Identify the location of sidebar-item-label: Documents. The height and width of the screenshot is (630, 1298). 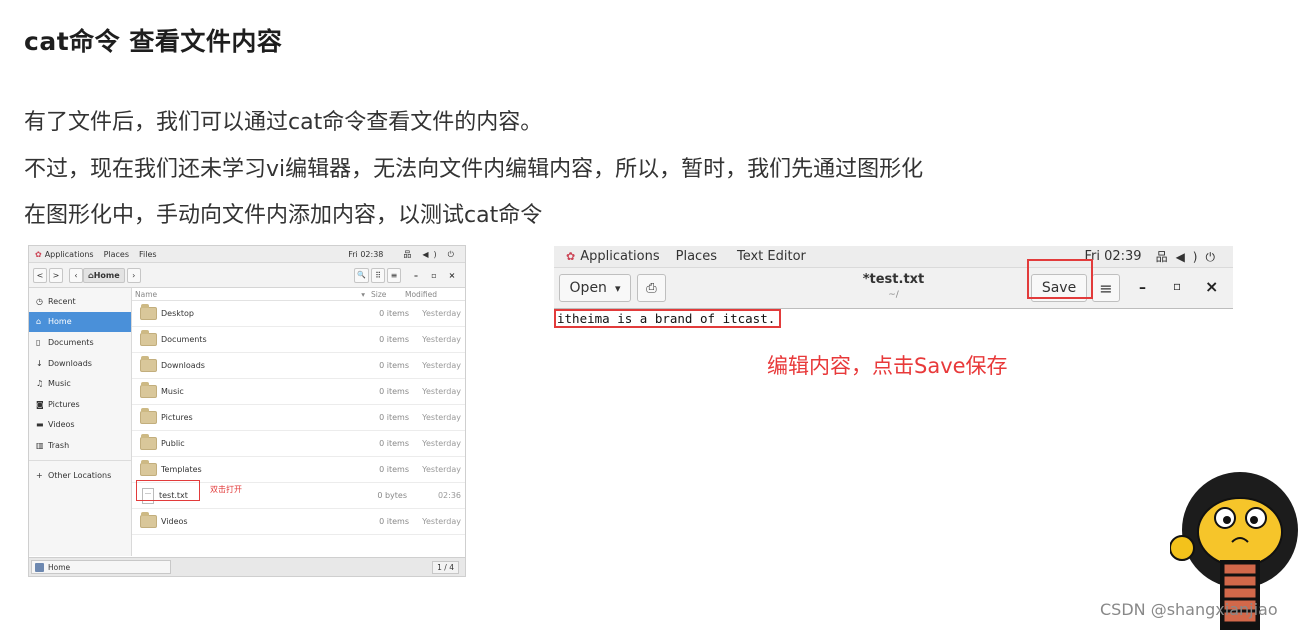
(71, 342).